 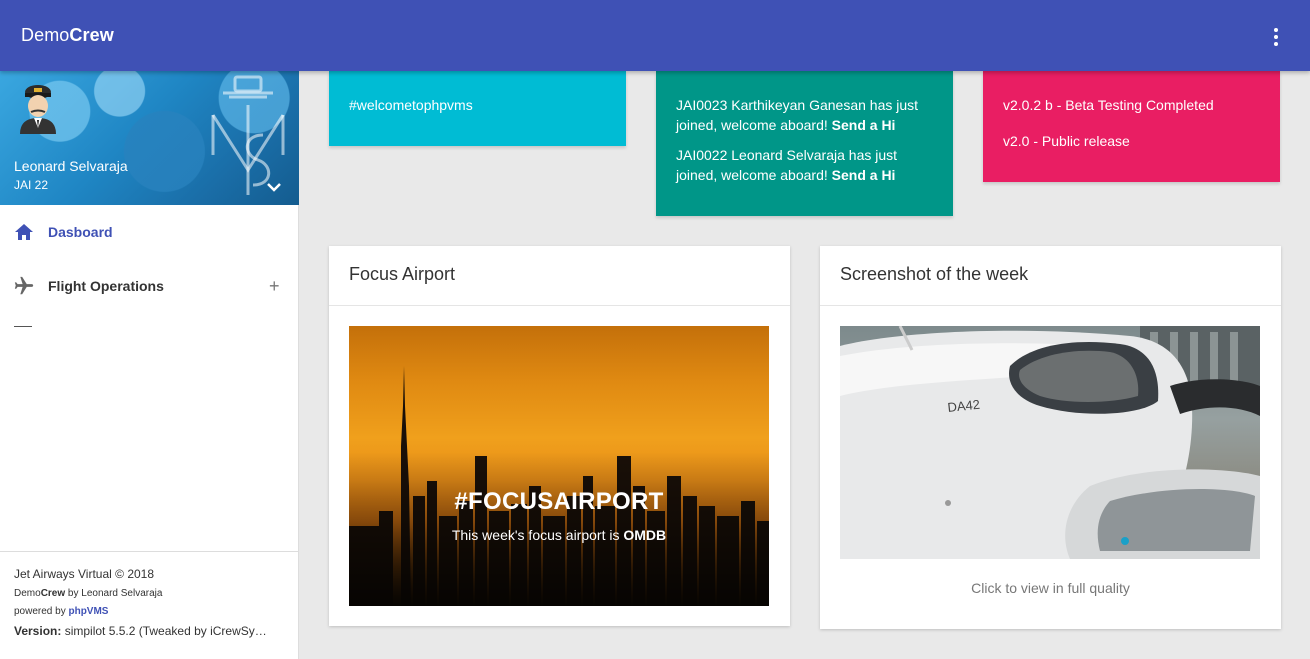 What do you see at coordinates (45, 35) in the screenshot?
I see `brand-prefix: Demo` at bounding box center [45, 35].